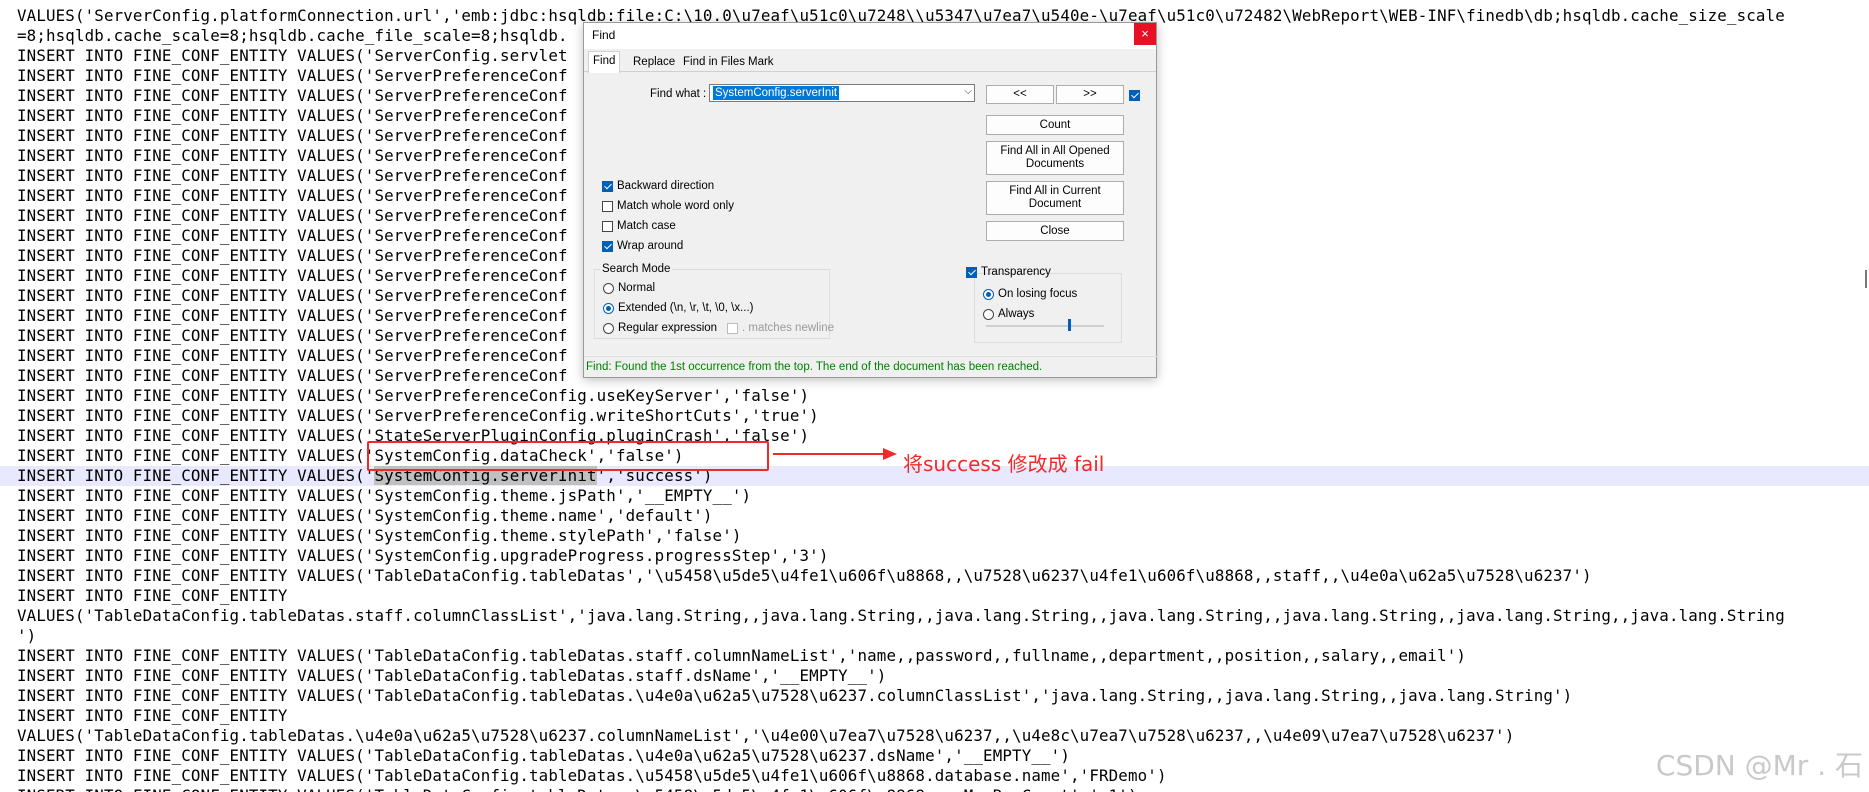 Image resolution: width=1869 pixels, height=792 pixels. I want to click on close-button: Close, so click(1055, 231).